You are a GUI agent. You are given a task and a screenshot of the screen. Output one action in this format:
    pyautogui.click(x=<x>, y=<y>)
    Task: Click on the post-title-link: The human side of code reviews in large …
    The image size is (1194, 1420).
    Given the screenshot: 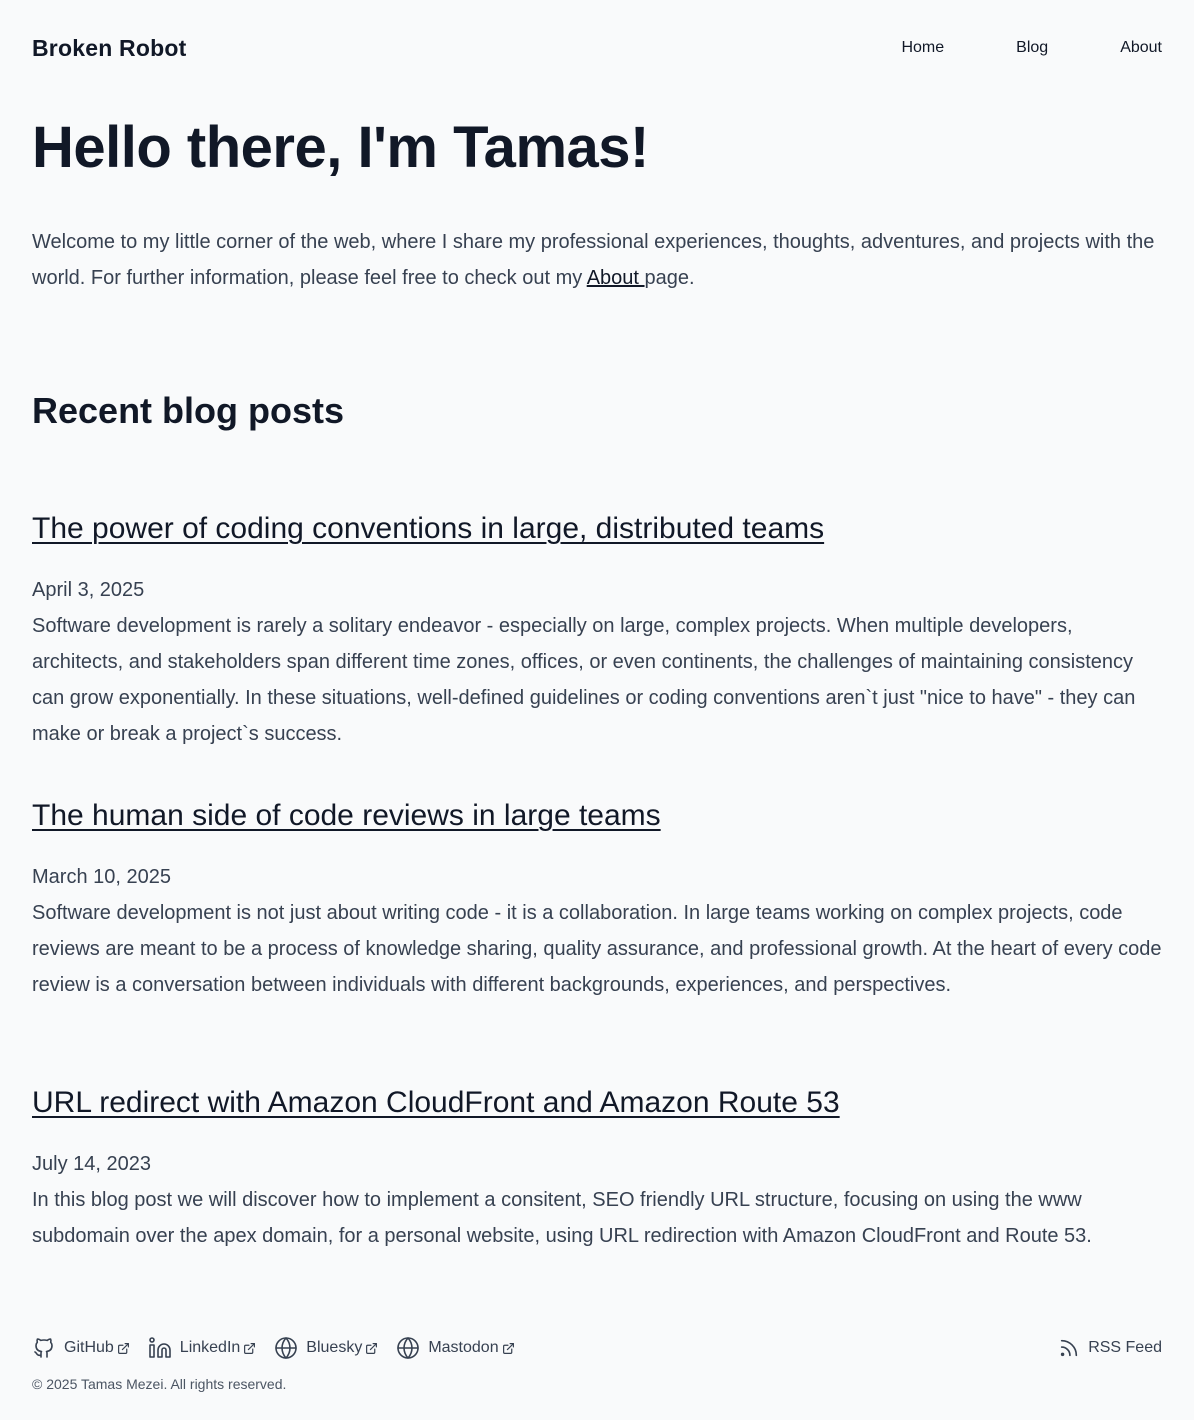 What is the action you would take?
    pyautogui.click(x=597, y=816)
    